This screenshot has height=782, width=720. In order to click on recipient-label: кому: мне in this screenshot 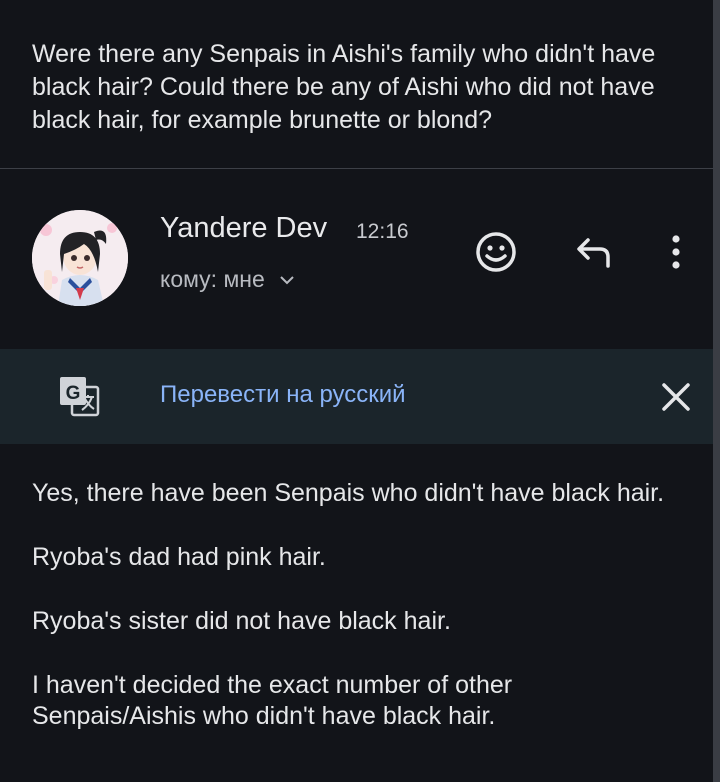, I will do `click(212, 279)`.